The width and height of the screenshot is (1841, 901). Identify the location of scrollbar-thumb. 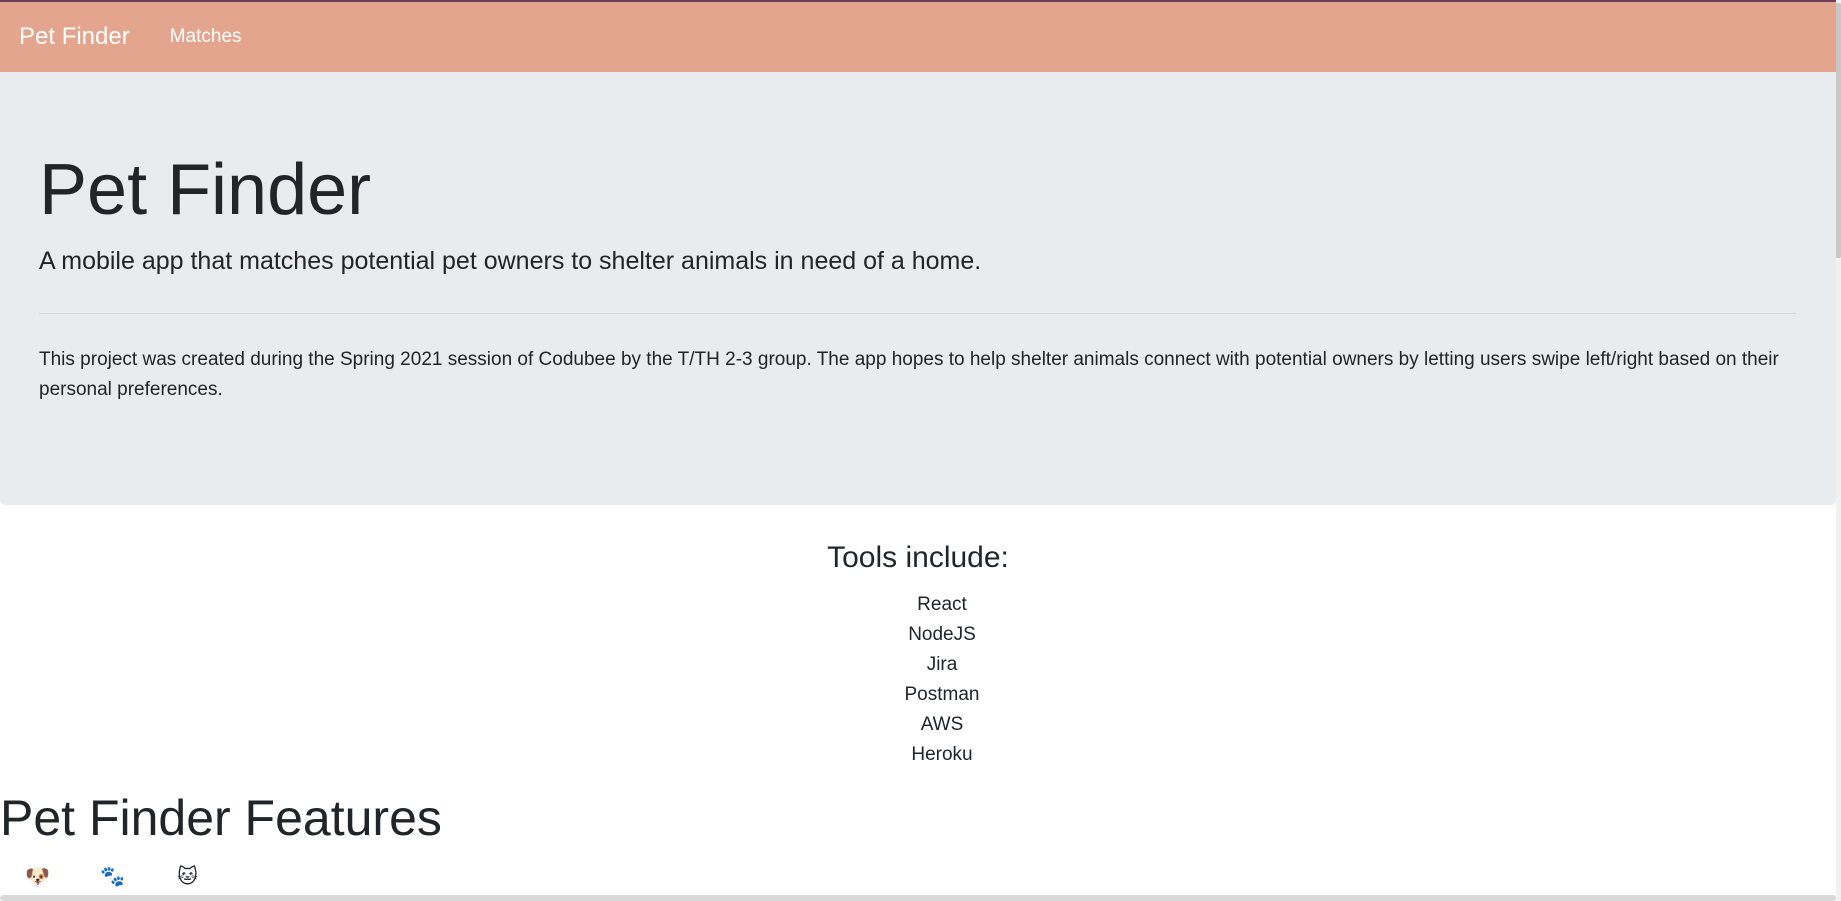
(1838, 130).